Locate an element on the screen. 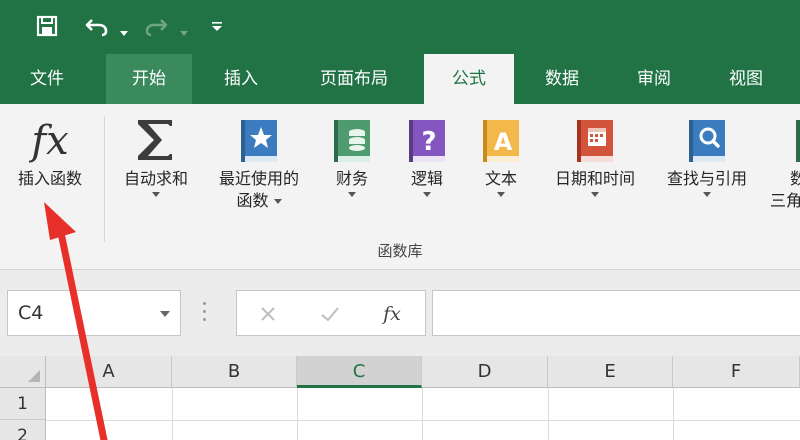 The width and height of the screenshot is (800, 440). function-library-group-label: 函数库 is located at coordinates (400, 251).